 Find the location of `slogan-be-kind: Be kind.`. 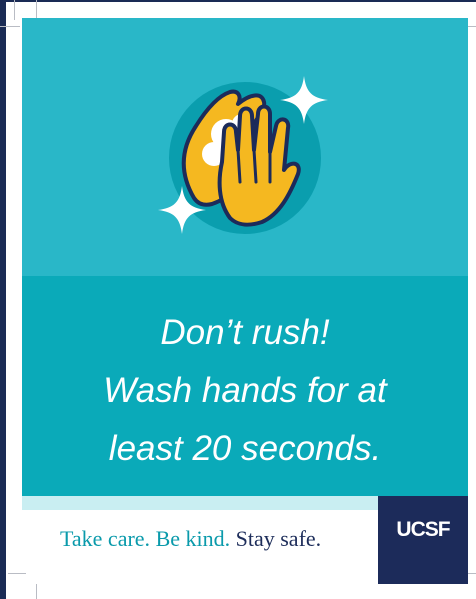

slogan-be-kind: Be kind. is located at coordinates (193, 538).